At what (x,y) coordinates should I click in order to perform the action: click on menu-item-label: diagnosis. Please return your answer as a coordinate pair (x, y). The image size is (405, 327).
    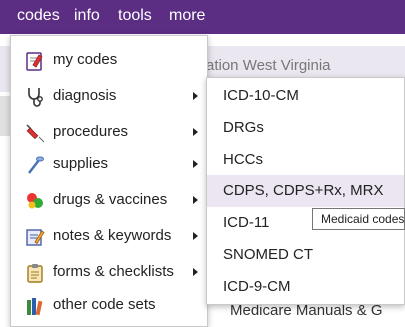
    Looking at the image, I should click on (85, 95).